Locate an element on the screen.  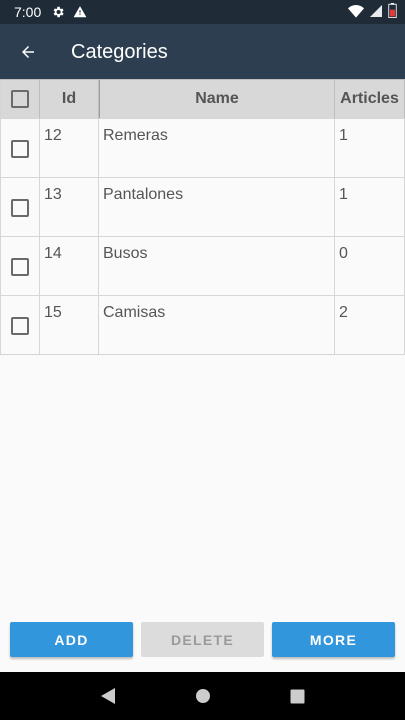
circle-home-icon is located at coordinates (202, 696).